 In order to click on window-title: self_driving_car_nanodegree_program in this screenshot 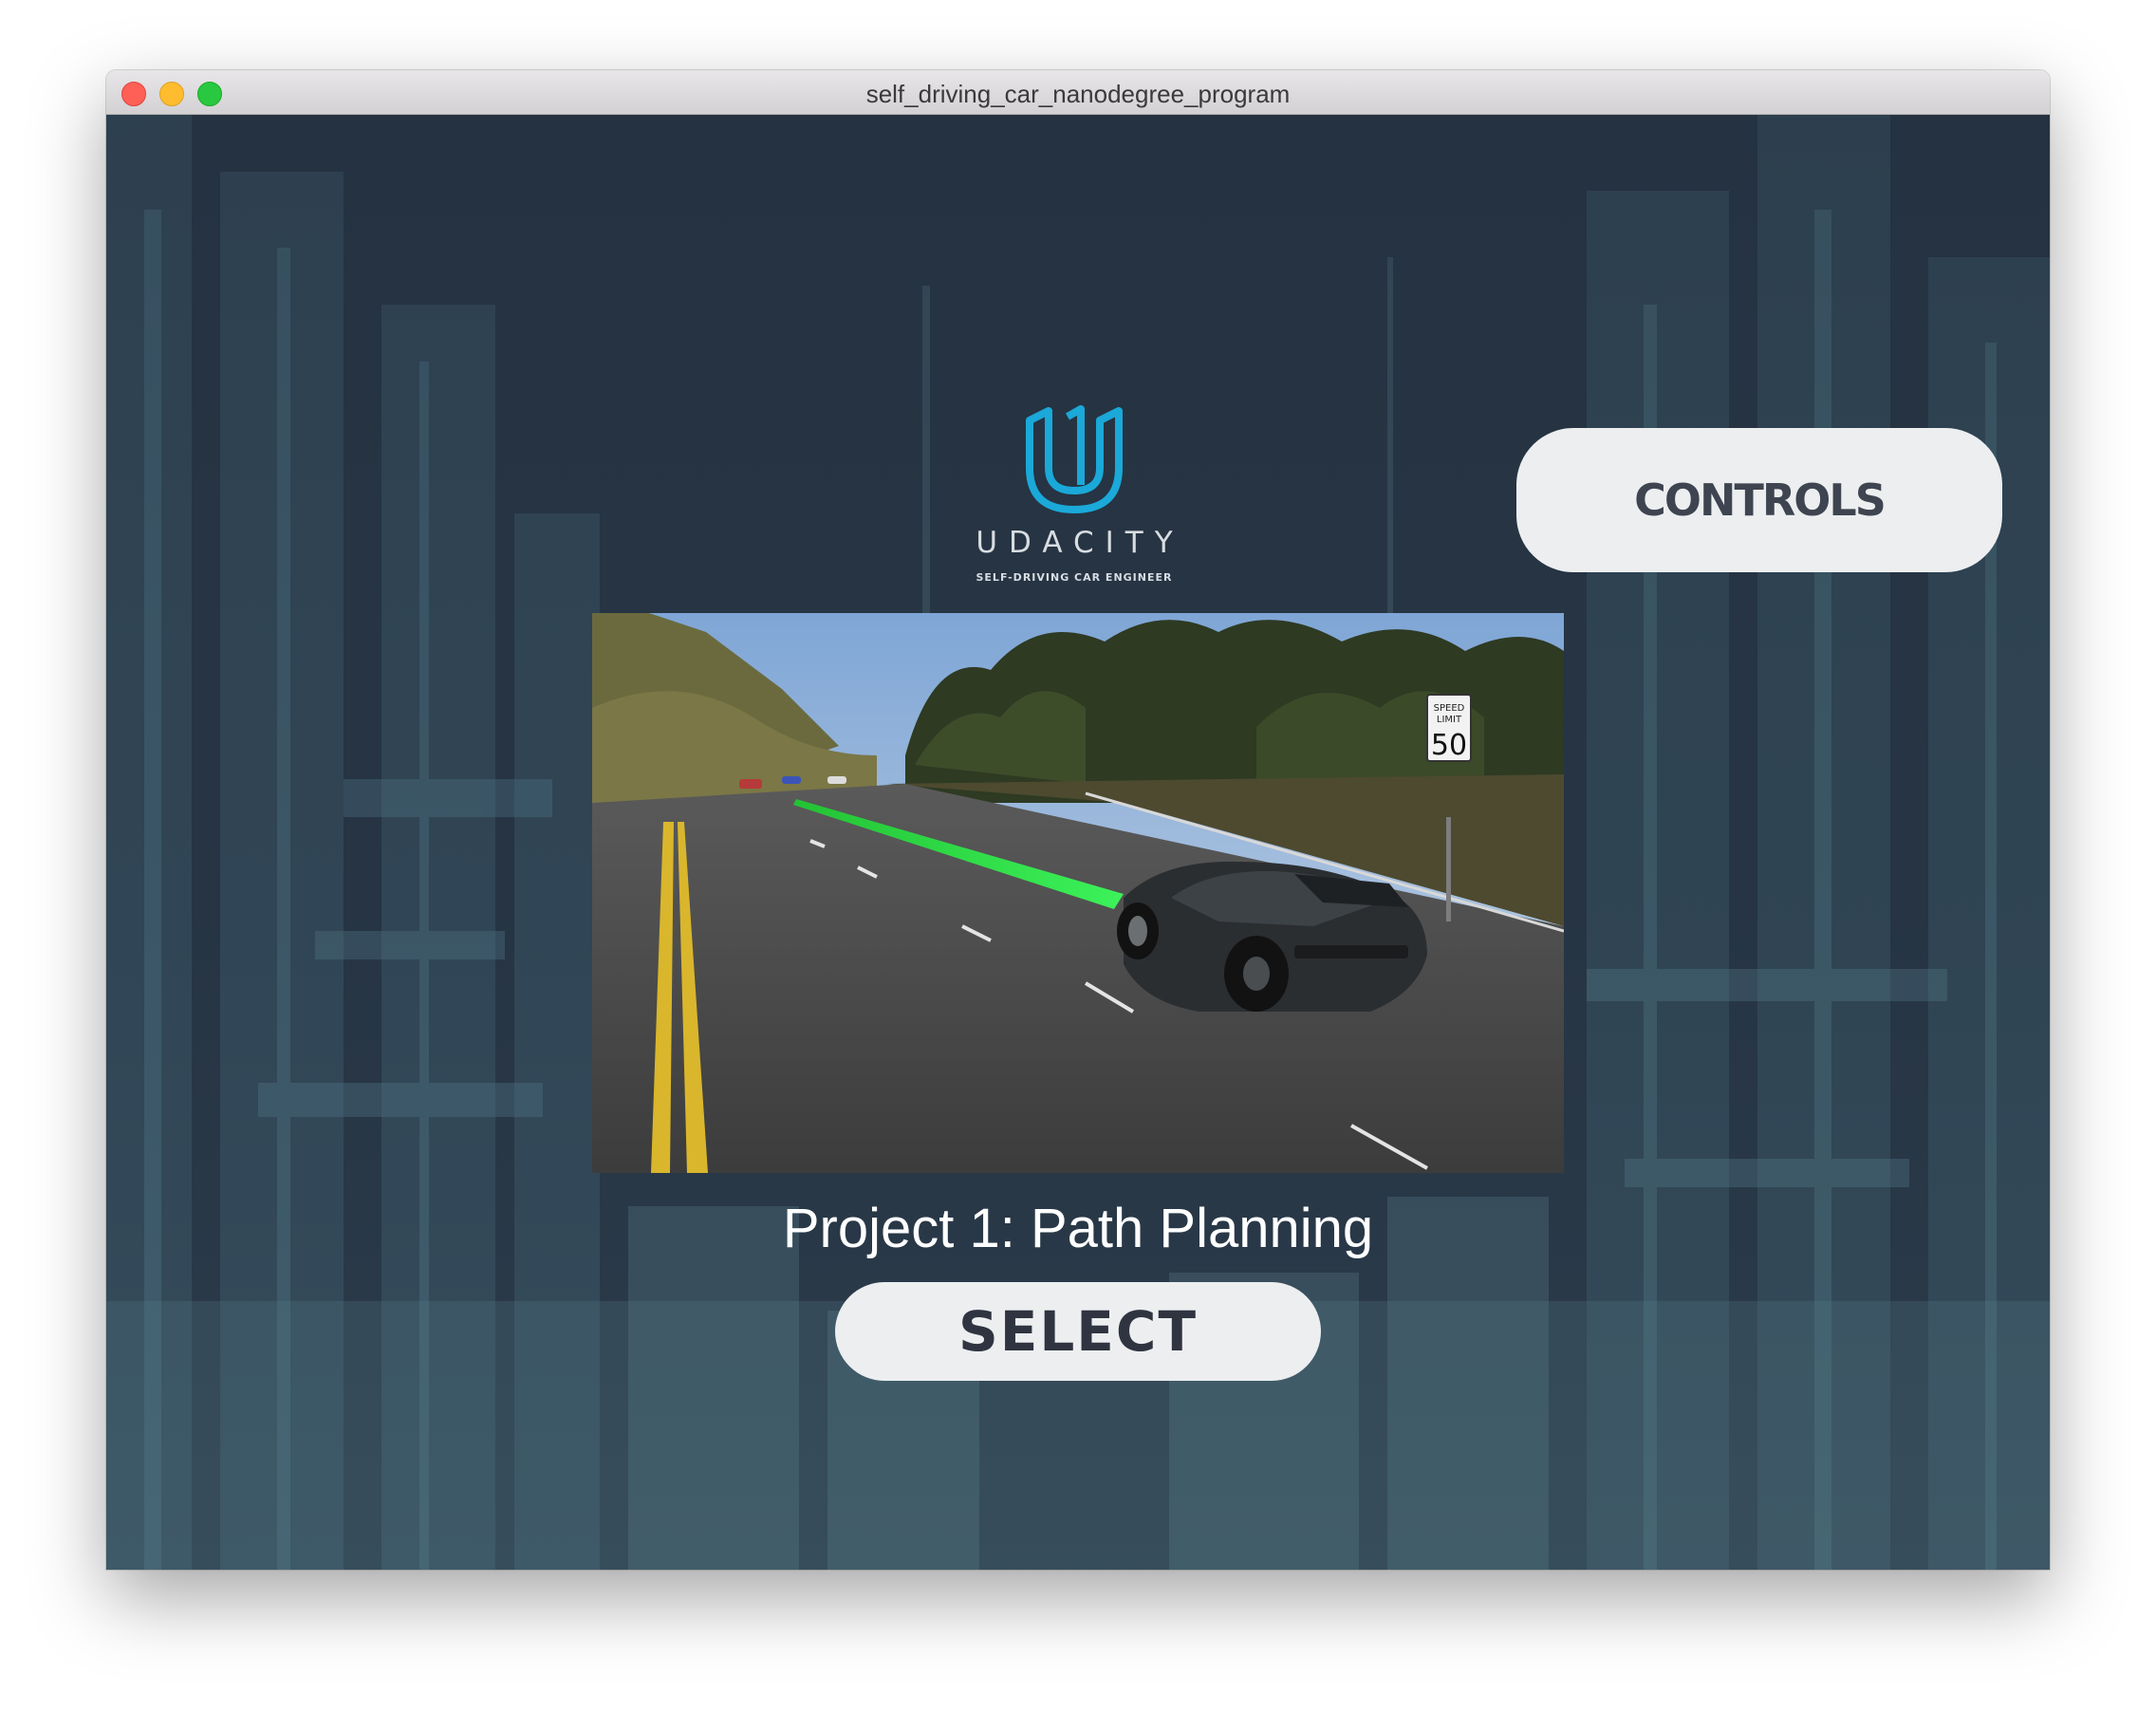, I will do `click(1078, 94)`.